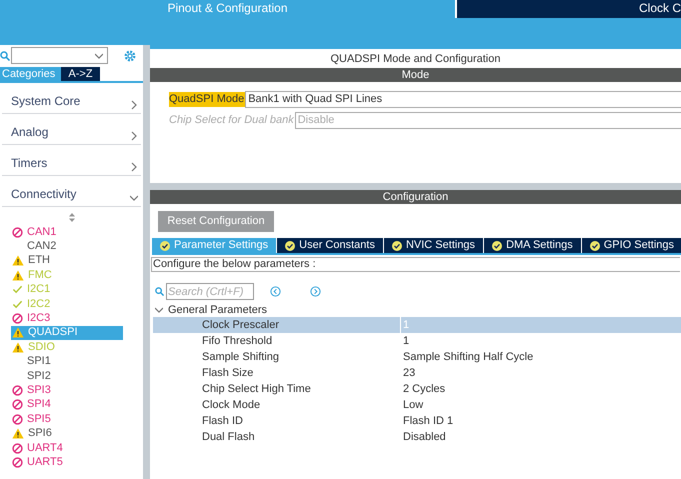 The height and width of the screenshot is (479, 681). I want to click on peripheral-label: I2C1, so click(38, 289).